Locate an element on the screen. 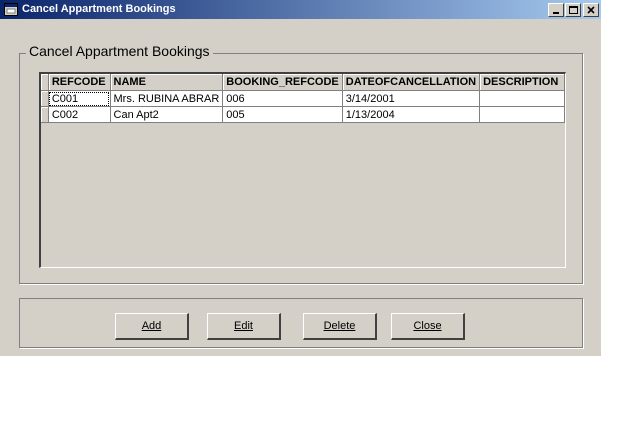 This screenshot has width=630, height=437. cell-date-of-cancellation: 1/13/2004 is located at coordinates (411, 114).